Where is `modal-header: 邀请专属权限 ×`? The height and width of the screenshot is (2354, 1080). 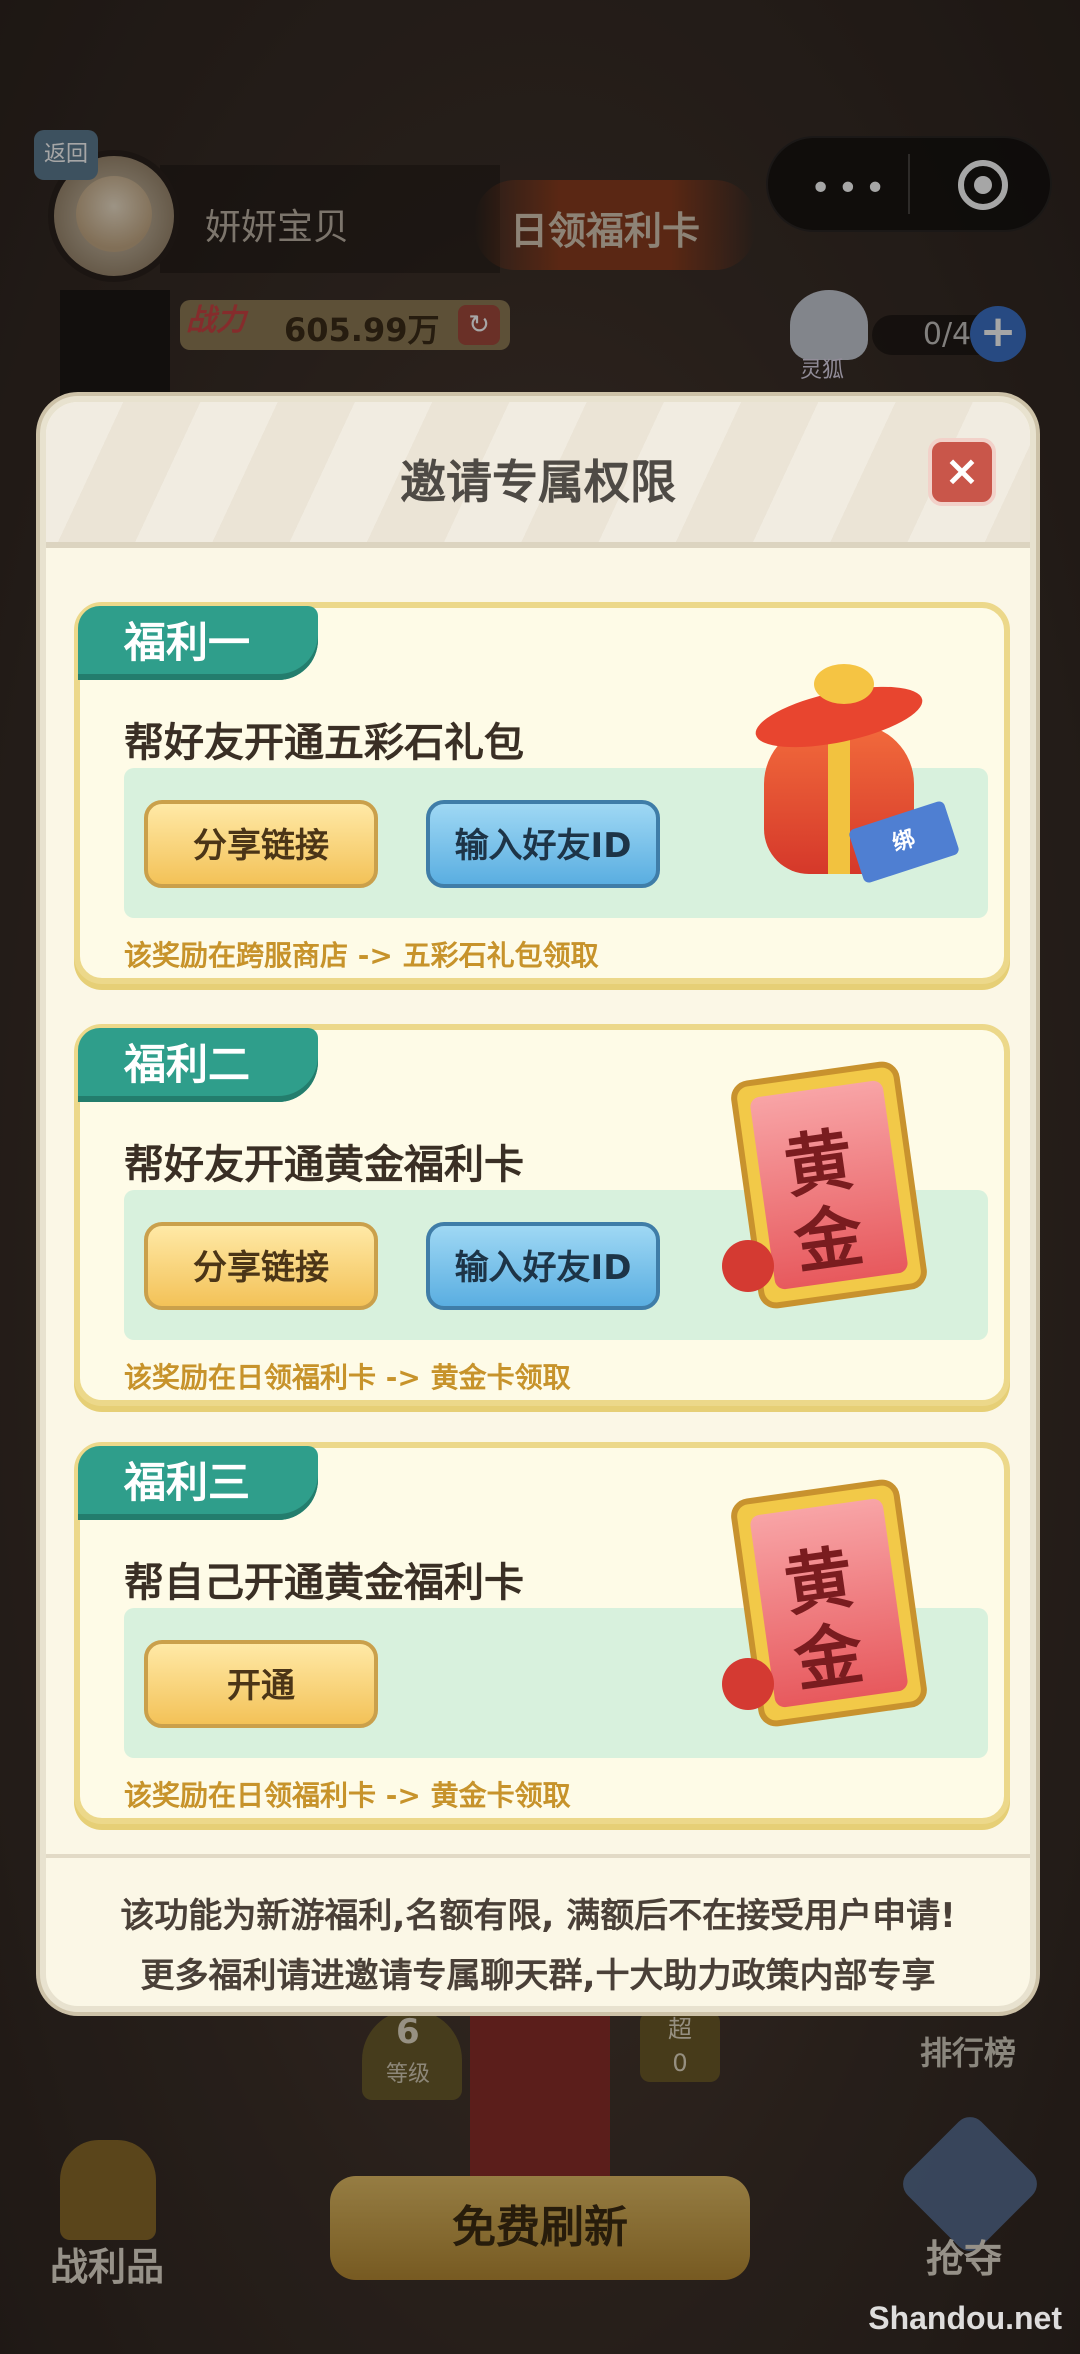
modal-header: 邀请专属权限 × is located at coordinates (538, 475).